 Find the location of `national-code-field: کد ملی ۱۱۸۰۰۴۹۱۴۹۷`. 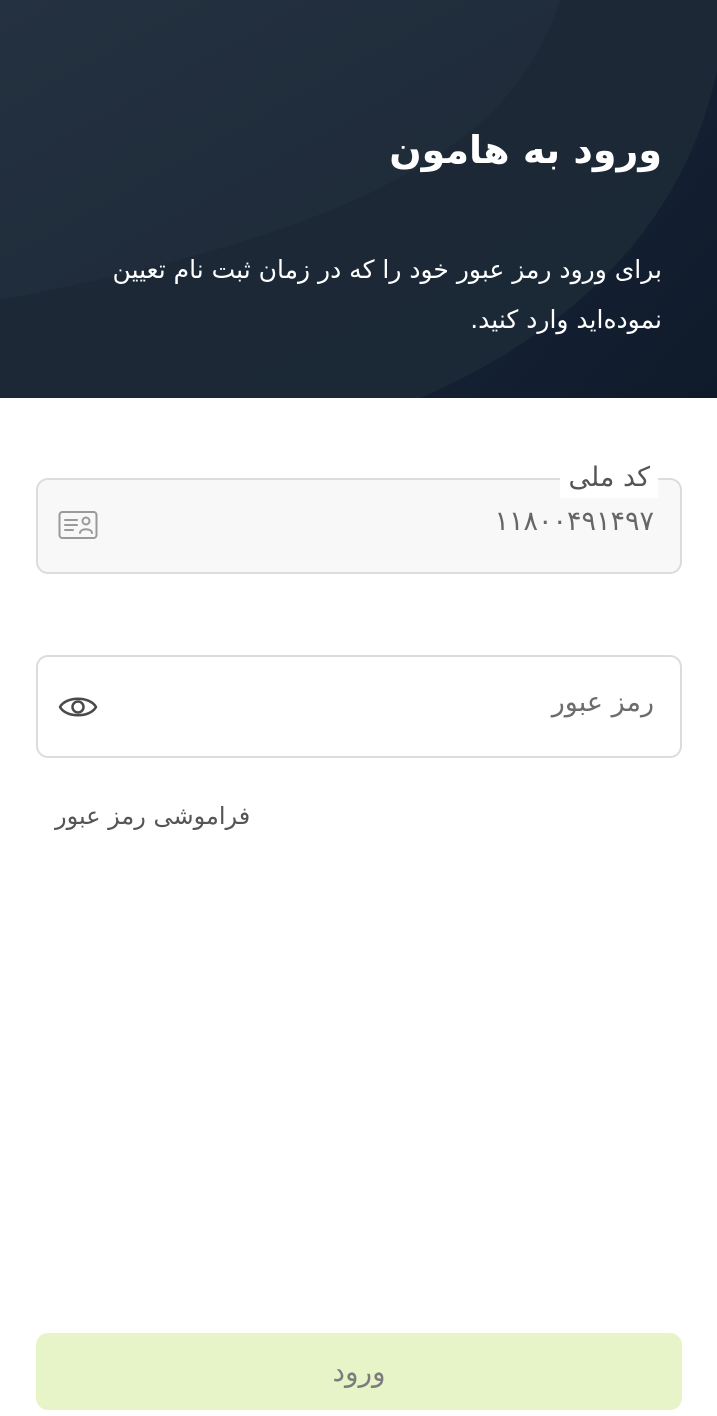

national-code-field: کد ملی ۱۱۸۰۰۴۹۱۴۹۷ is located at coordinates (359, 516).